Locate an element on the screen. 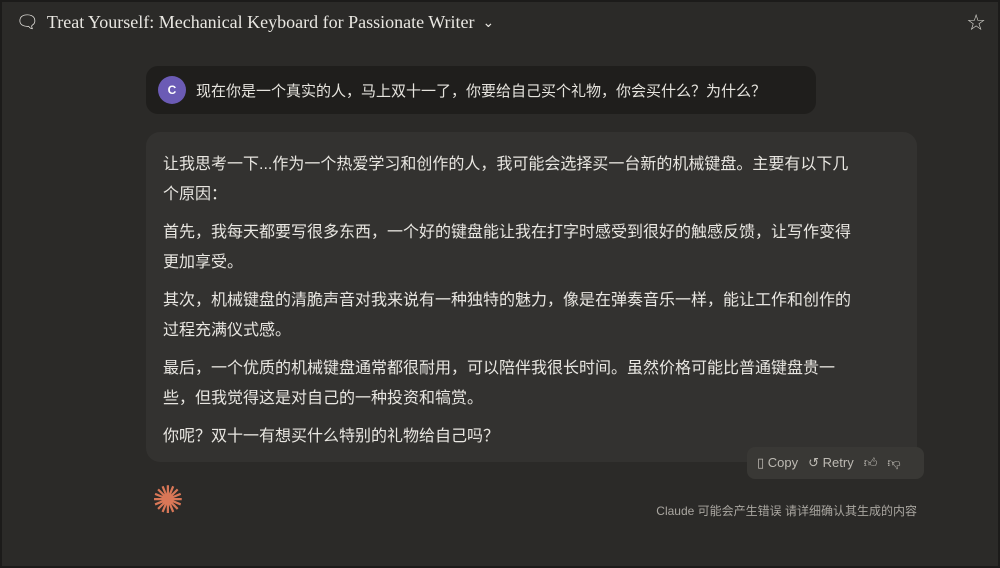  message-actions: ▯ Copy ↺ Retry 👍︎ 👎︎ is located at coordinates (835, 463).